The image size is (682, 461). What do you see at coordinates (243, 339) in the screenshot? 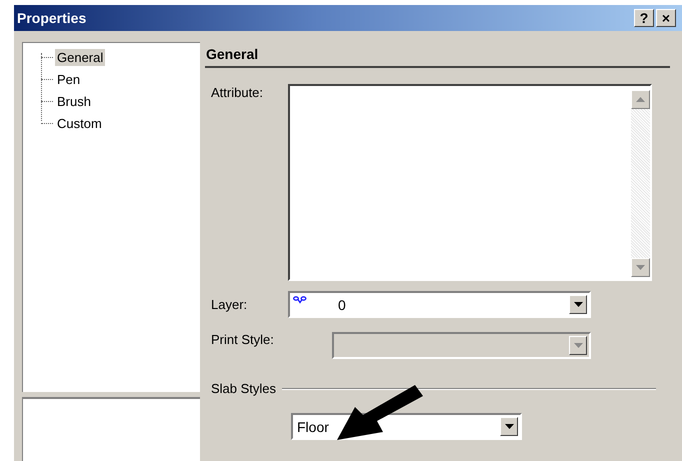
I see `print-style-label: Print Style:` at bounding box center [243, 339].